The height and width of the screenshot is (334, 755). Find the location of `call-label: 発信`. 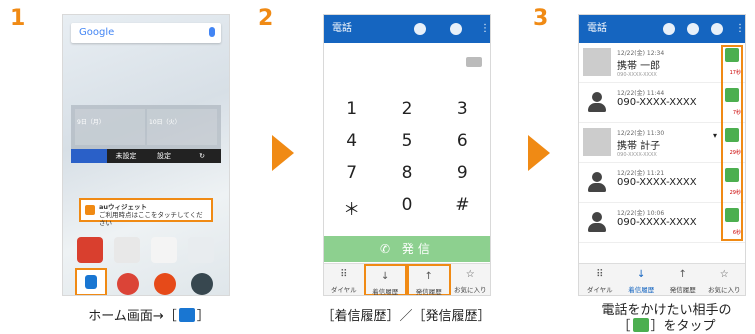

call-label: 発信 is located at coordinates (417, 249).